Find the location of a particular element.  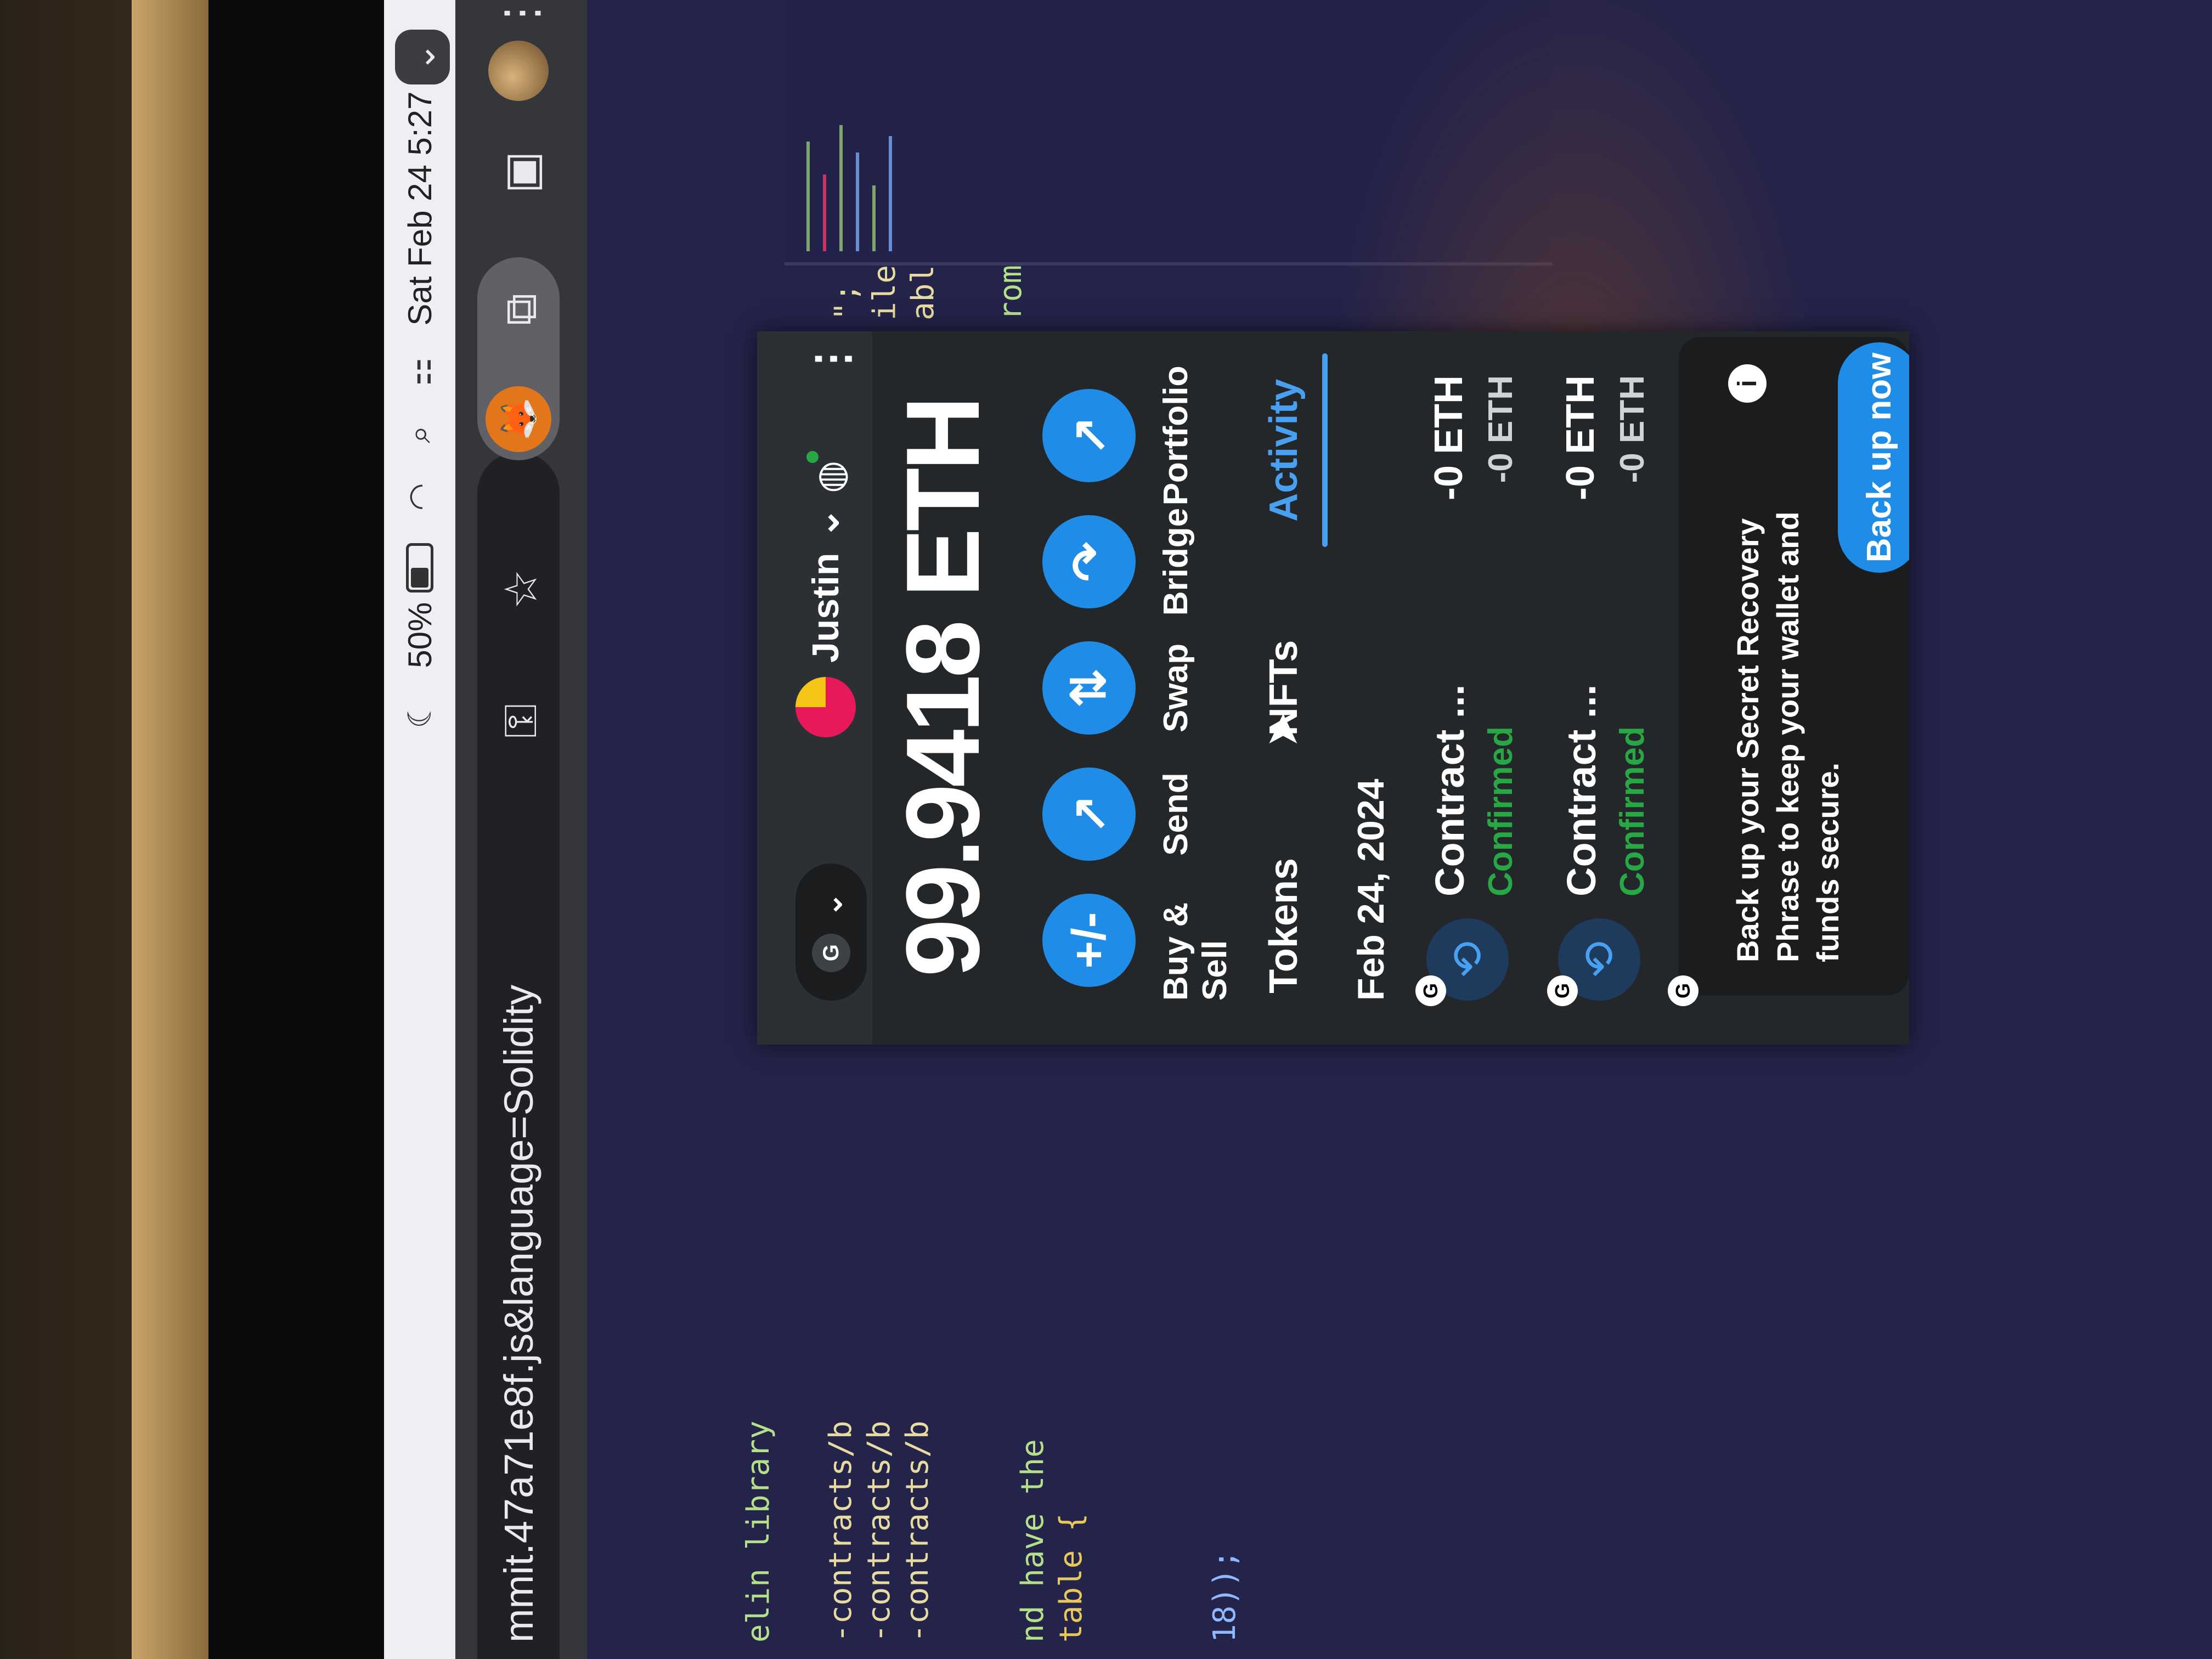

swap-arrows-icon: ⇅ is located at coordinates (1089, 688).